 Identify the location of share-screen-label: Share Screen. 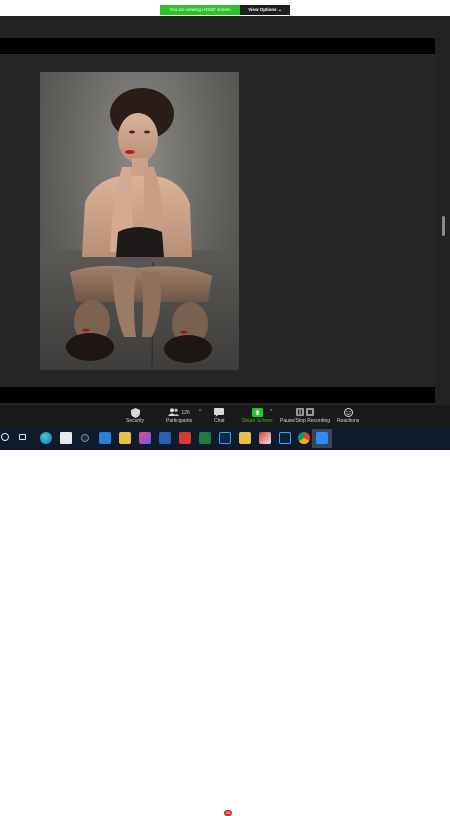
(257, 421).